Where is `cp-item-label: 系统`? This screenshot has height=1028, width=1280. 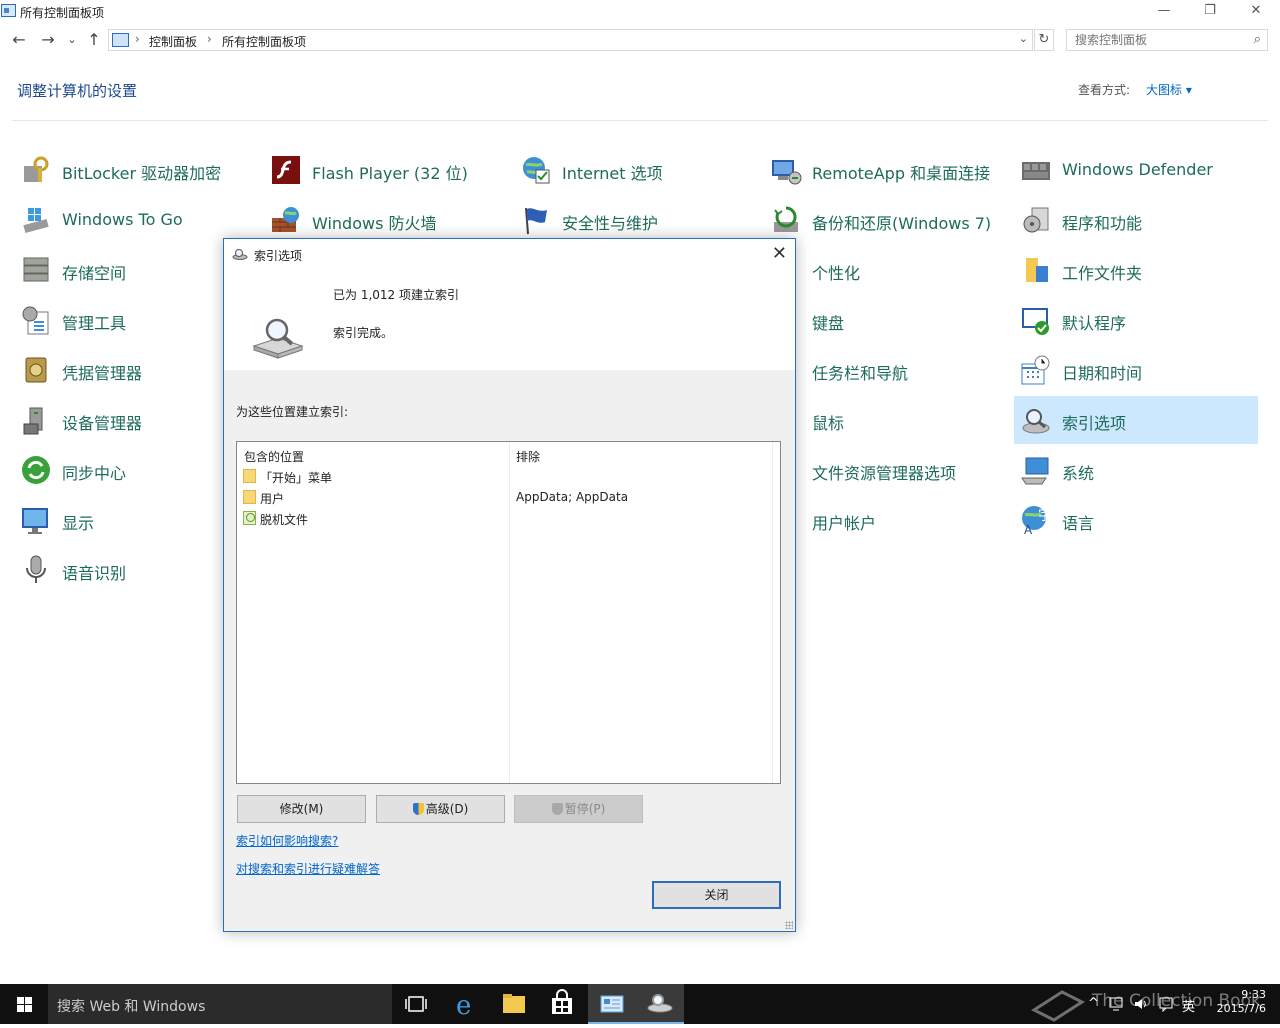
cp-item-label: 系统 is located at coordinates (1078, 473).